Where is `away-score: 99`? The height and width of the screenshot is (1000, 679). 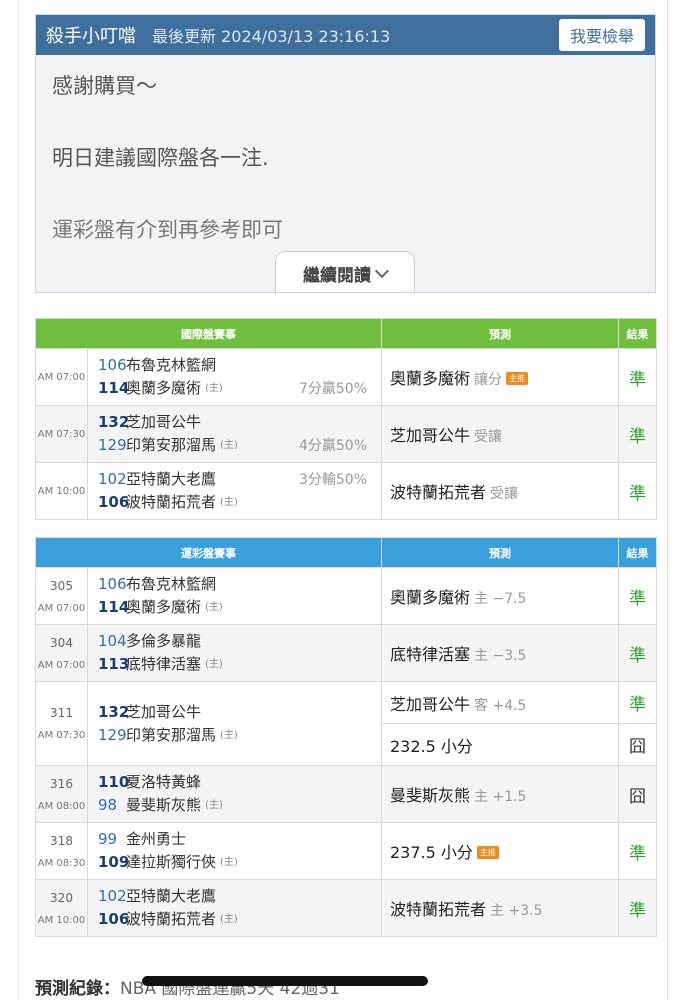 away-score: 99 is located at coordinates (108, 839).